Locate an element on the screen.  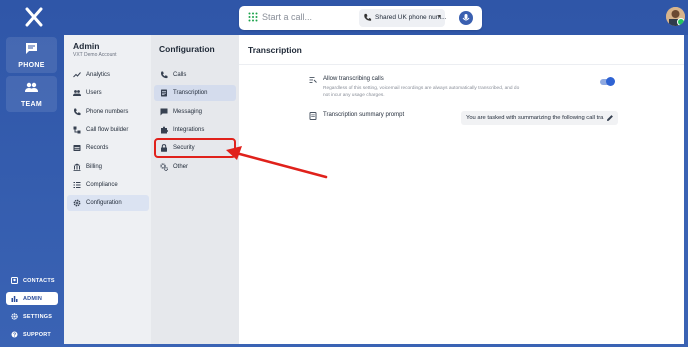
rail-contacts-button: CONTACTS is located at coordinates (32, 280).